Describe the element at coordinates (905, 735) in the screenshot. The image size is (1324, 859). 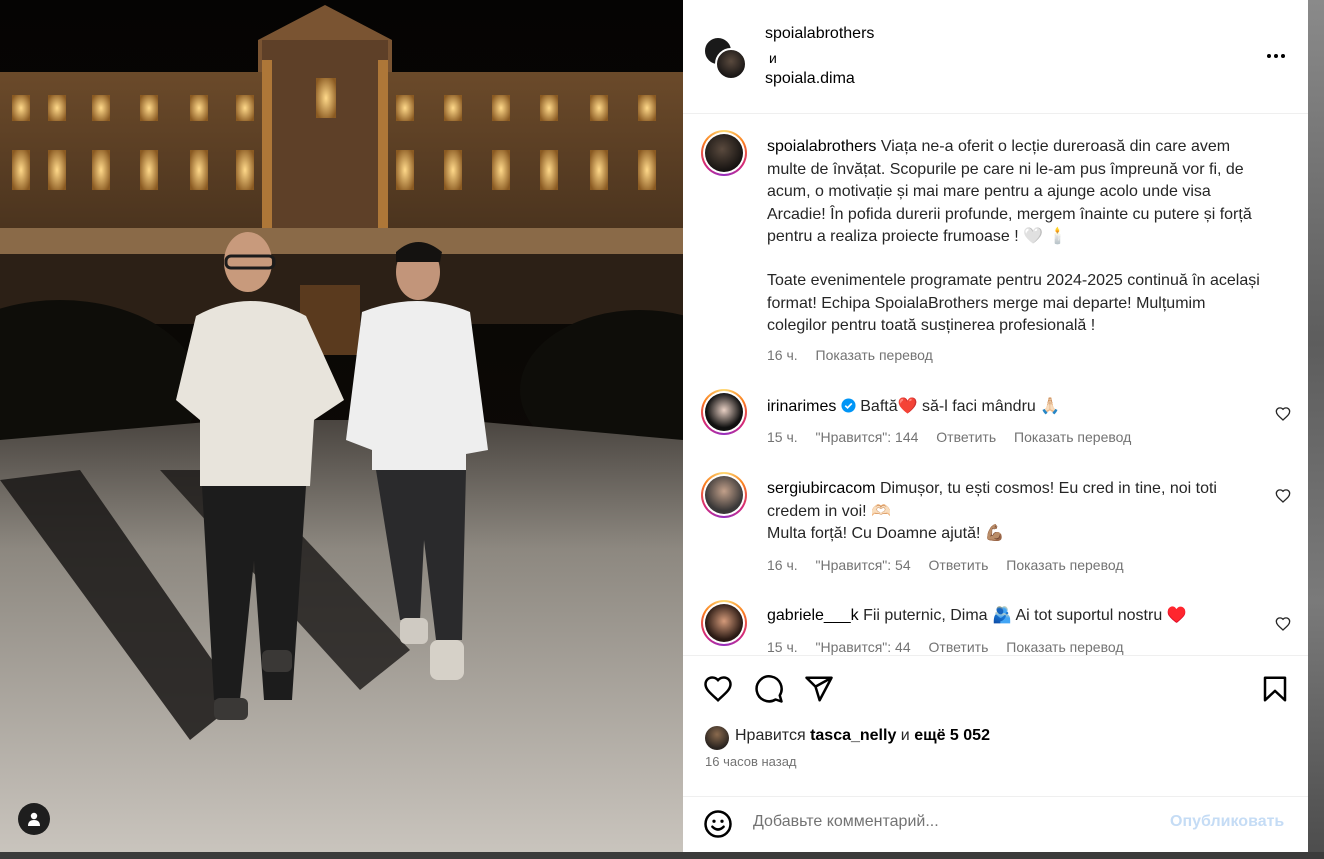
I see `likes-mid: и` at that location.